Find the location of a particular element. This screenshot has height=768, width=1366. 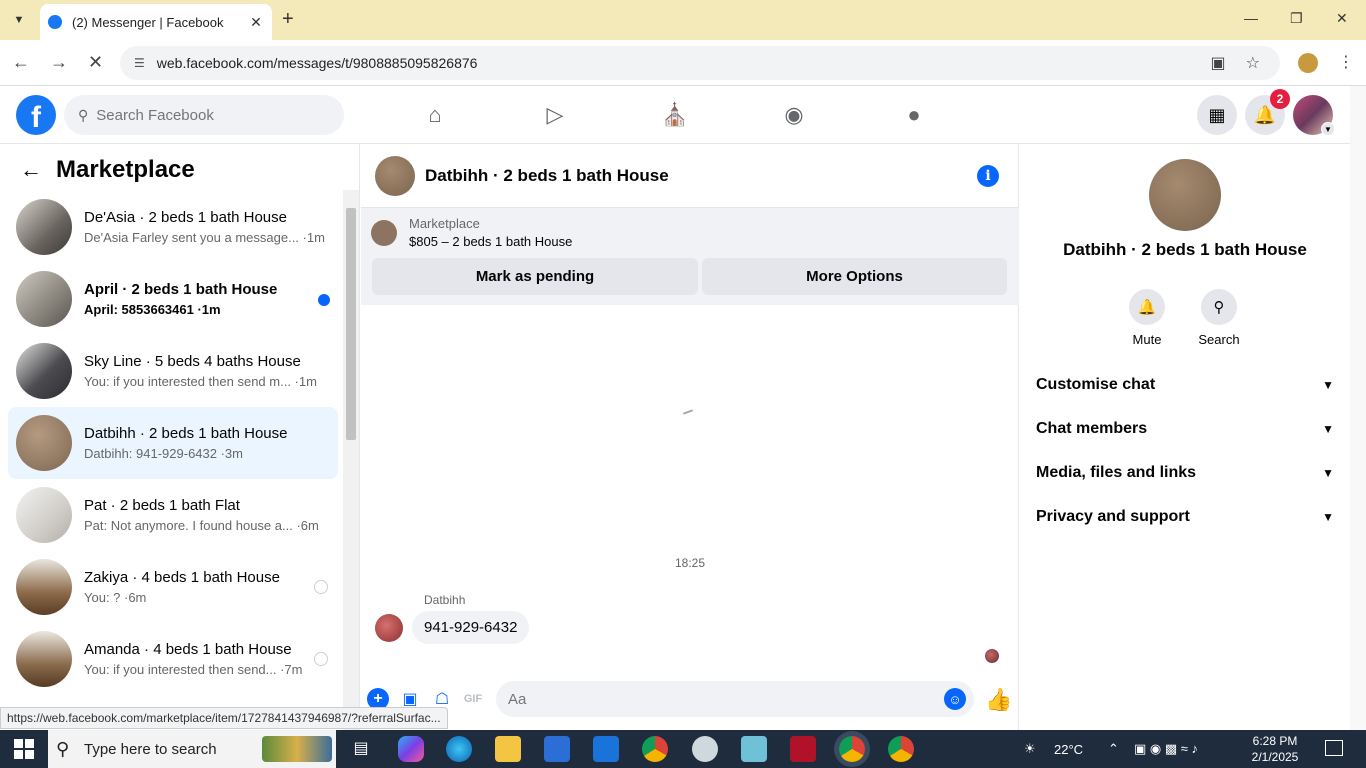

site-info-icon: ☰ is located at coordinates (139, 63).